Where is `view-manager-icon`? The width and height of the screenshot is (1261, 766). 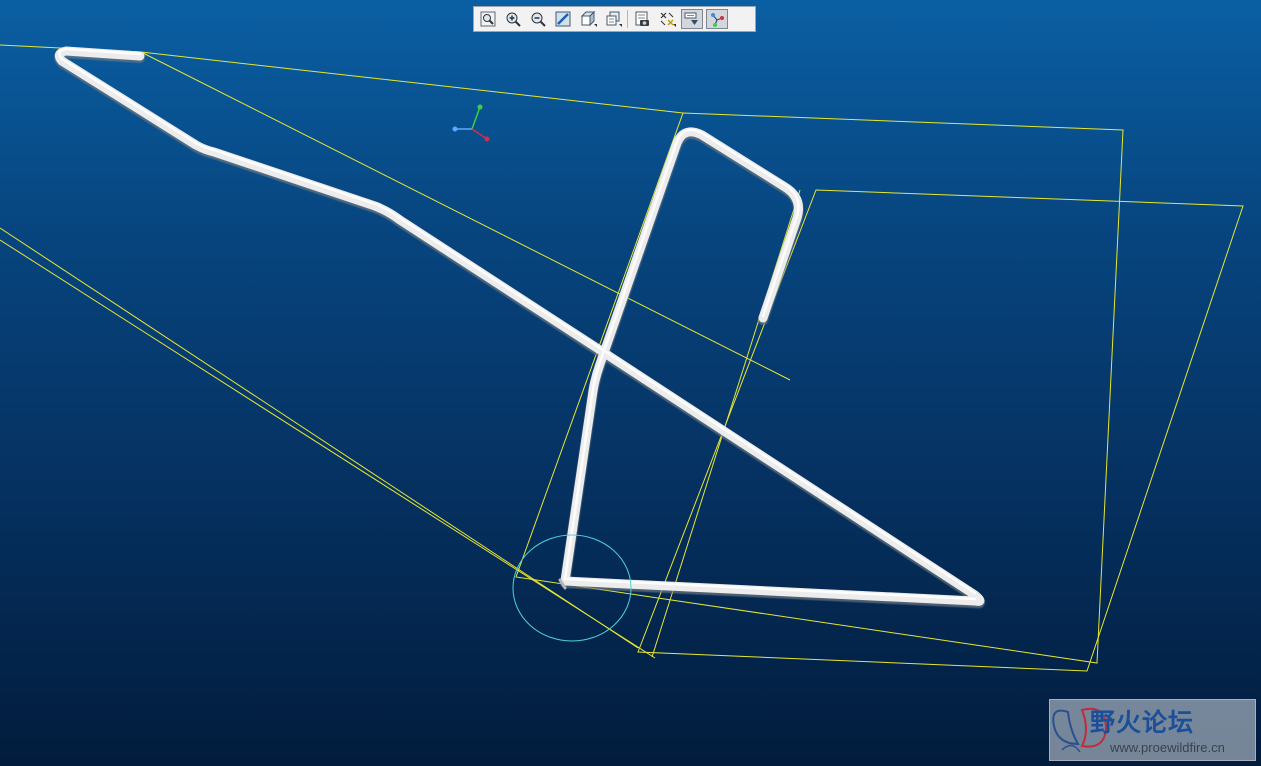
view-manager-icon is located at coordinates (642, 18).